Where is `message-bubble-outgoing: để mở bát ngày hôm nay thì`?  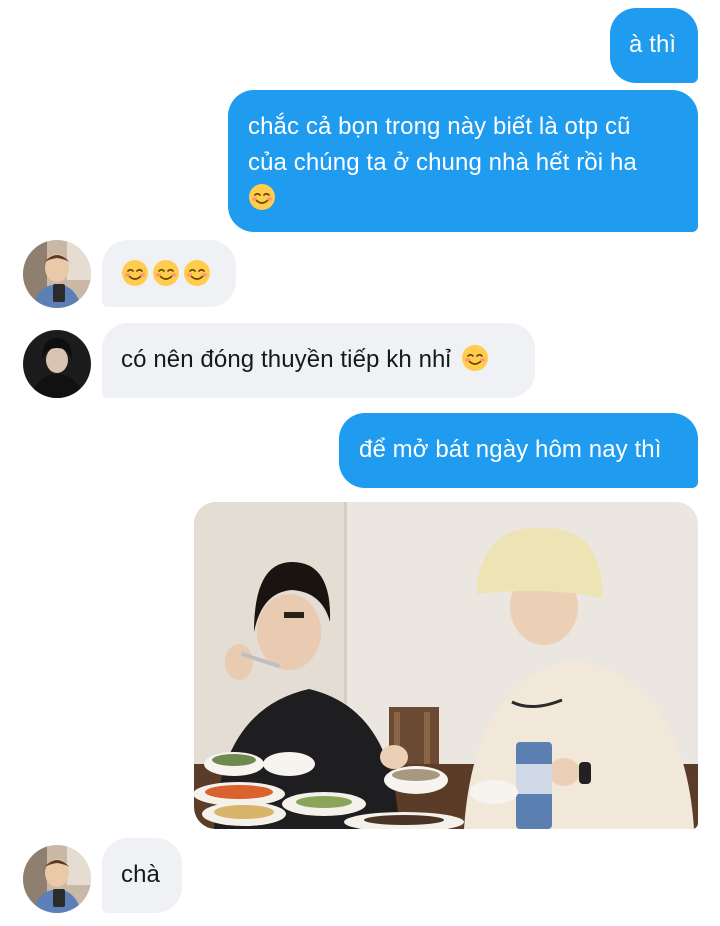 message-bubble-outgoing: để mở bát ngày hôm nay thì is located at coordinates (518, 450).